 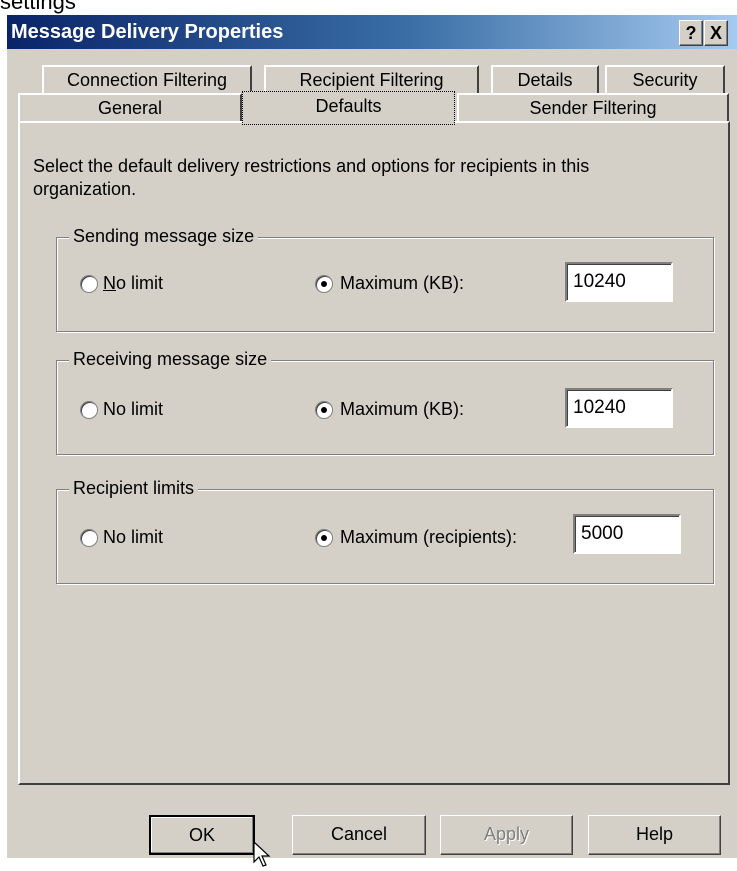 I want to click on receiving-group-legend: Receiving message size, so click(x=170, y=359).